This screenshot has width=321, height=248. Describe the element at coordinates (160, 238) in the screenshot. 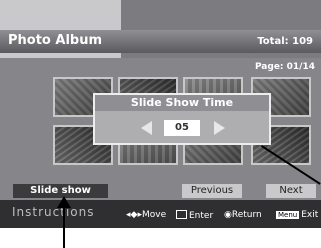

I see `bottom-margin` at that location.